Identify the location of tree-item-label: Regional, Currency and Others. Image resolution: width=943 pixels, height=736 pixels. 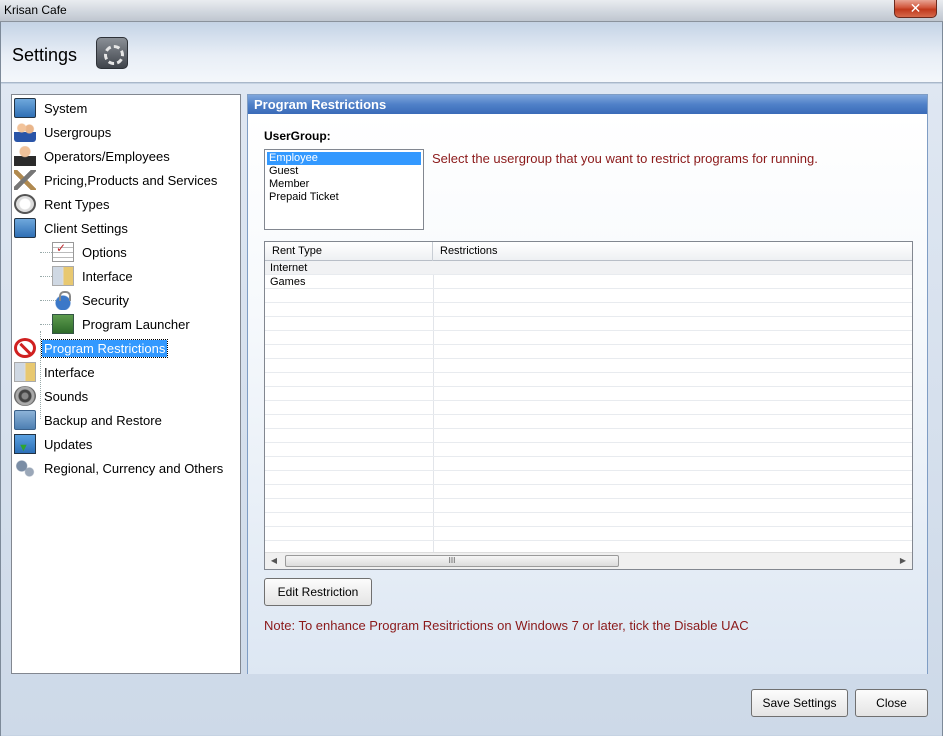
(134, 468).